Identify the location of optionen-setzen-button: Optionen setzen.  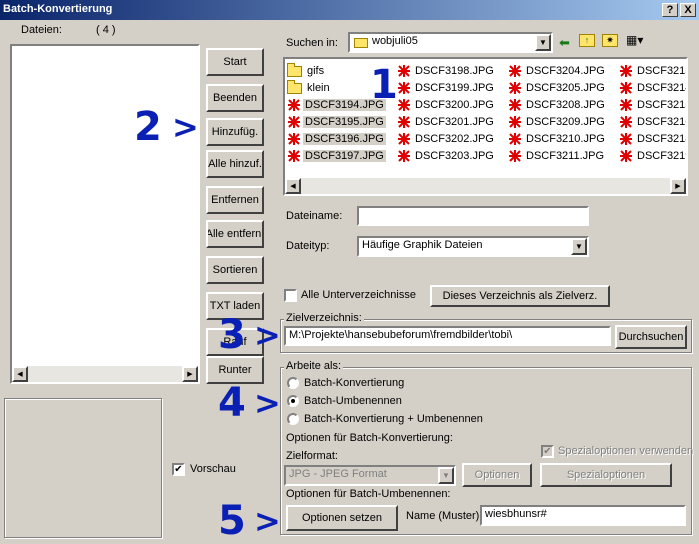
(342, 518).